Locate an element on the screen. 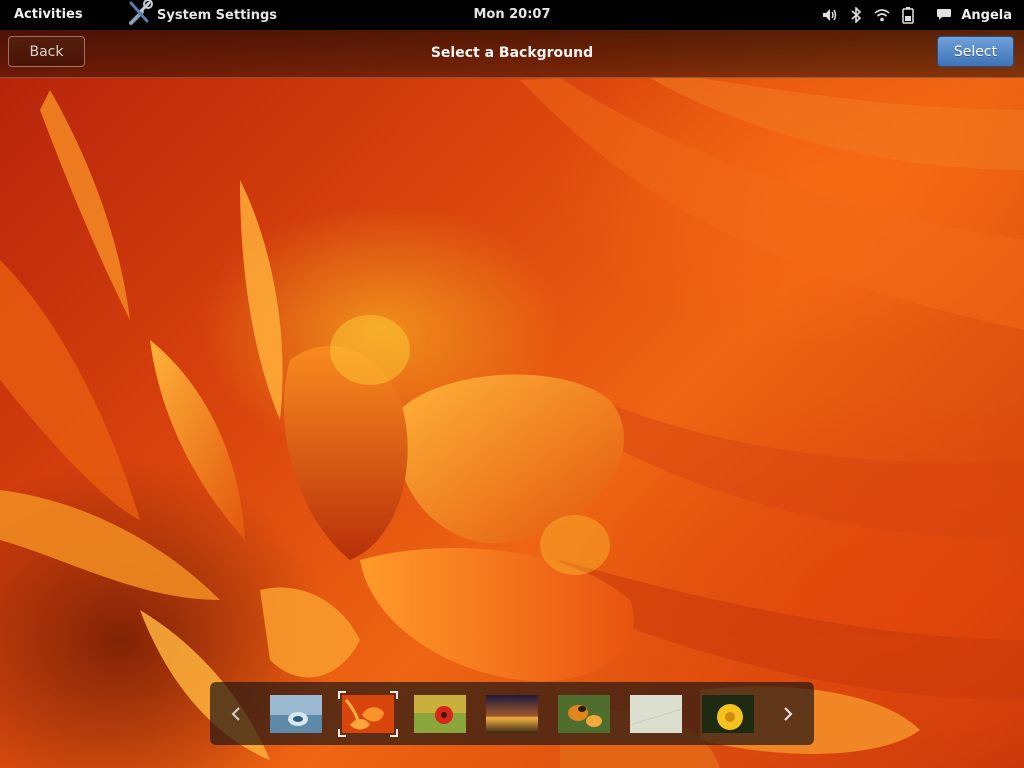 The image size is (1024, 768). chevron-right-icon is located at coordinates (788, 713).